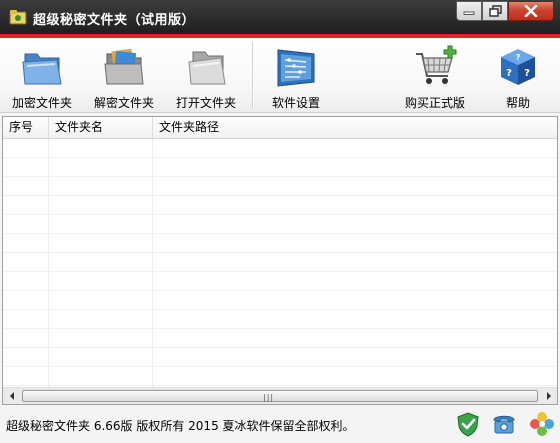 The image size is (560, 443). I want to click on decrypt-folder-button: 解密文件夹, so click(124, 75).